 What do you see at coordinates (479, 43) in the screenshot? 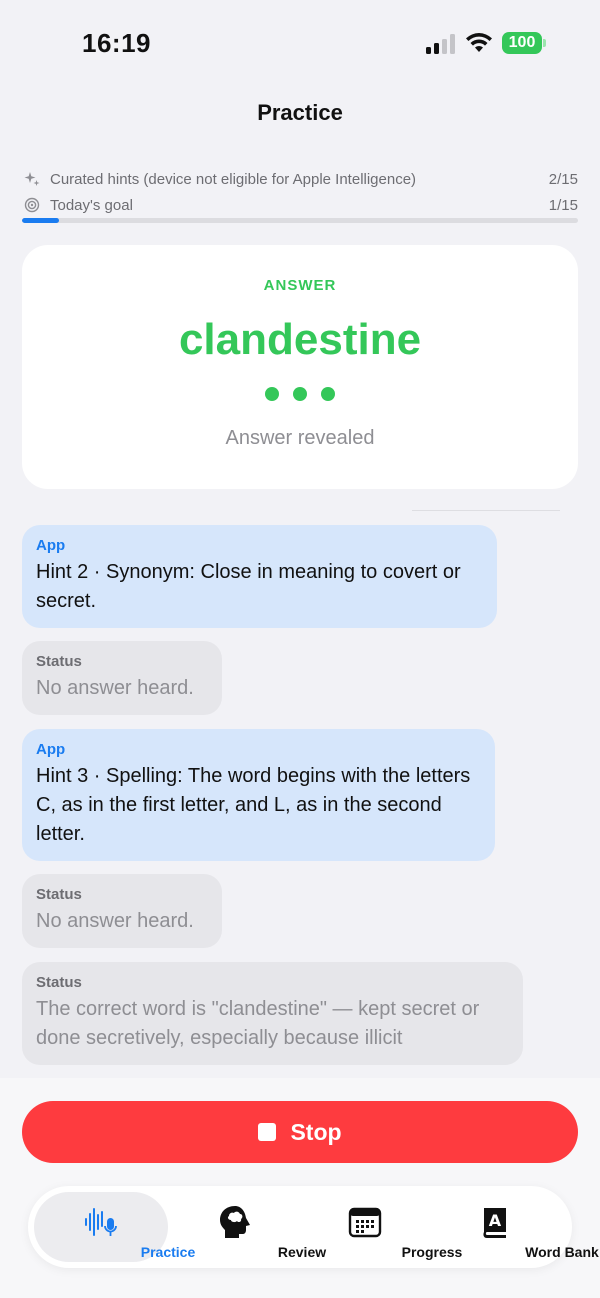
I see `wifi-icon` at bounding box center [479, 43].